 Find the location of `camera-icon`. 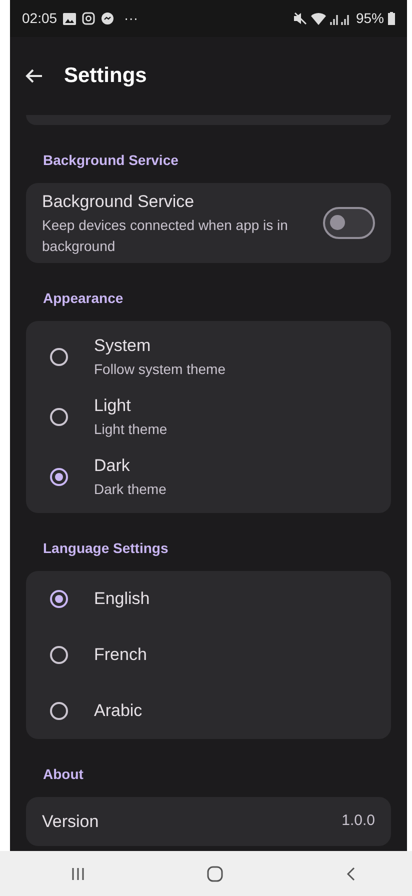

camera-icon is located at coordinates (89, 18).